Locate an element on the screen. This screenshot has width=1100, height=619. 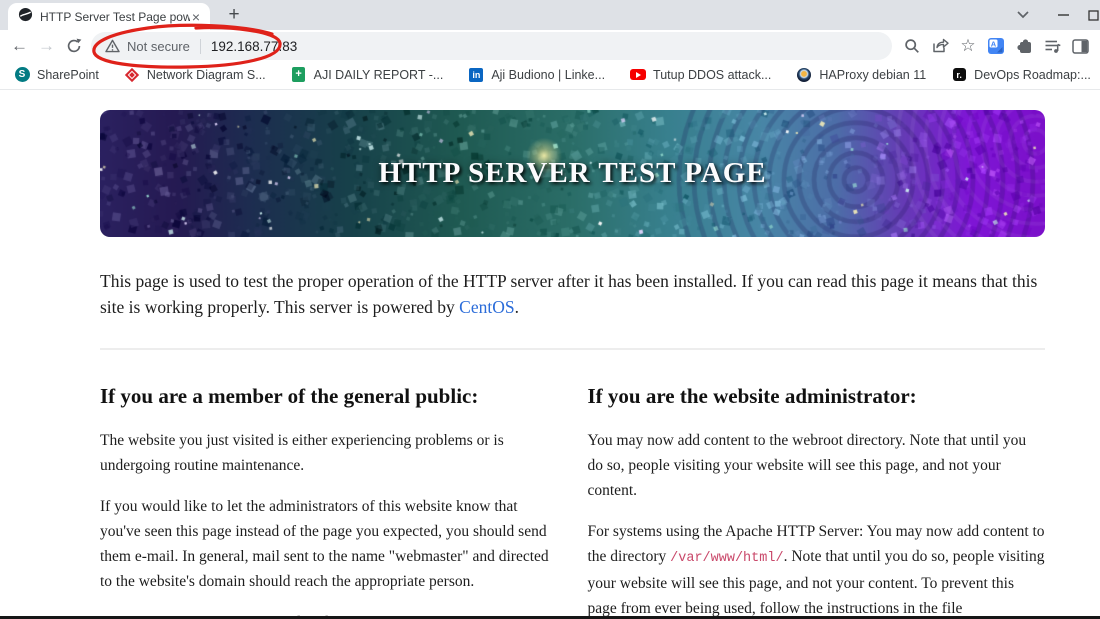
translate-icon: A is located at coordinates (996, 46).